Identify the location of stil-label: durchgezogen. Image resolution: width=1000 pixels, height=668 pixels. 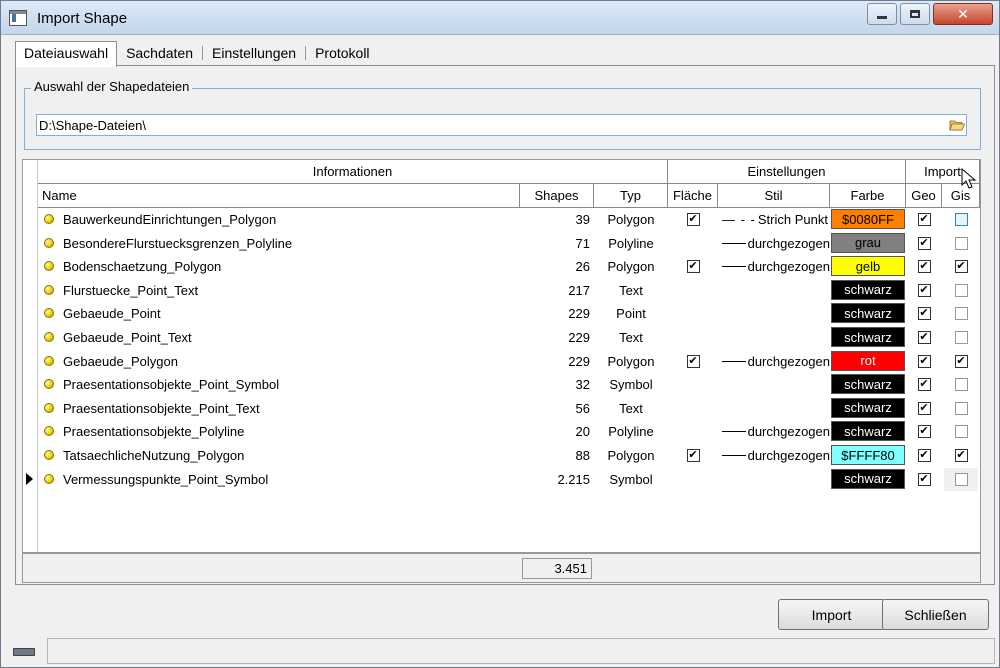
(788, 267).